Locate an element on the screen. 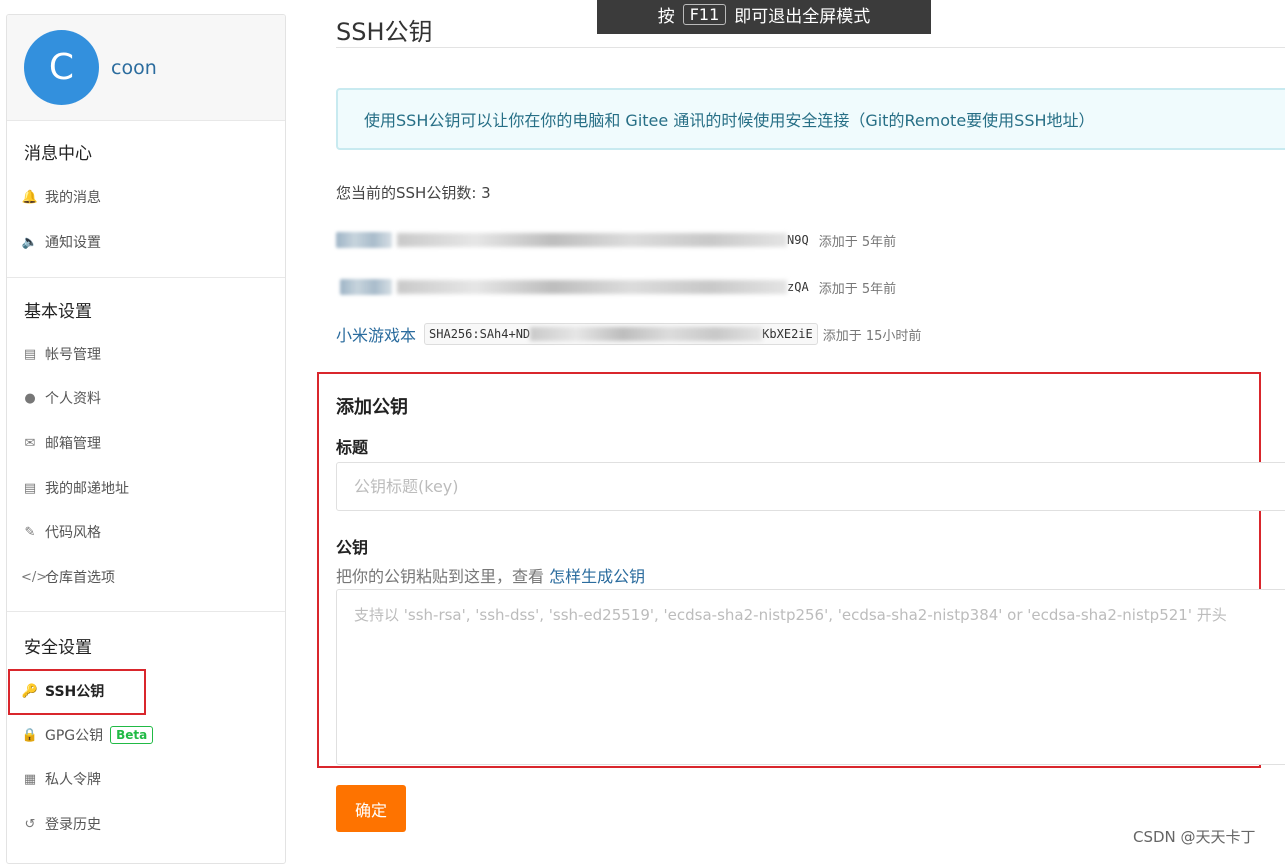 This screenshot has width=1285, height=864. user-icon: ● is located at coordinates (30, 398).